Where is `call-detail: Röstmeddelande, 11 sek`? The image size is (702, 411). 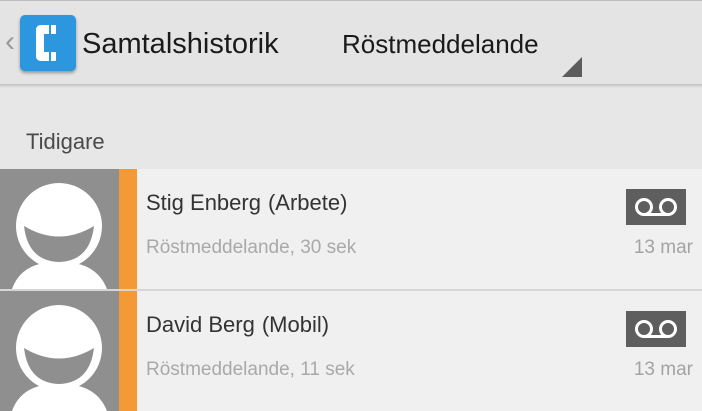 call-detail: Röstmeddelande, 11 sek is located at coordinates (250, 369).